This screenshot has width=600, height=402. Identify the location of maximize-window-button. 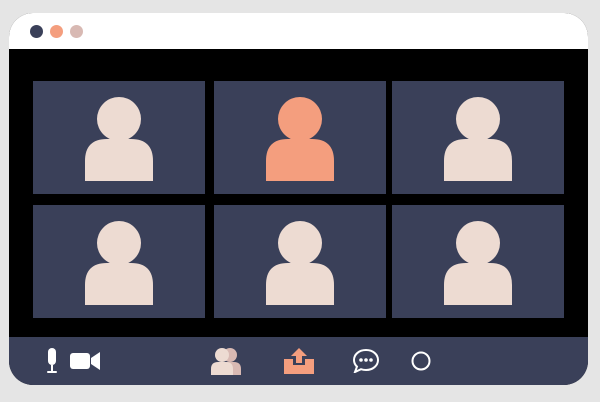
(76, 31).